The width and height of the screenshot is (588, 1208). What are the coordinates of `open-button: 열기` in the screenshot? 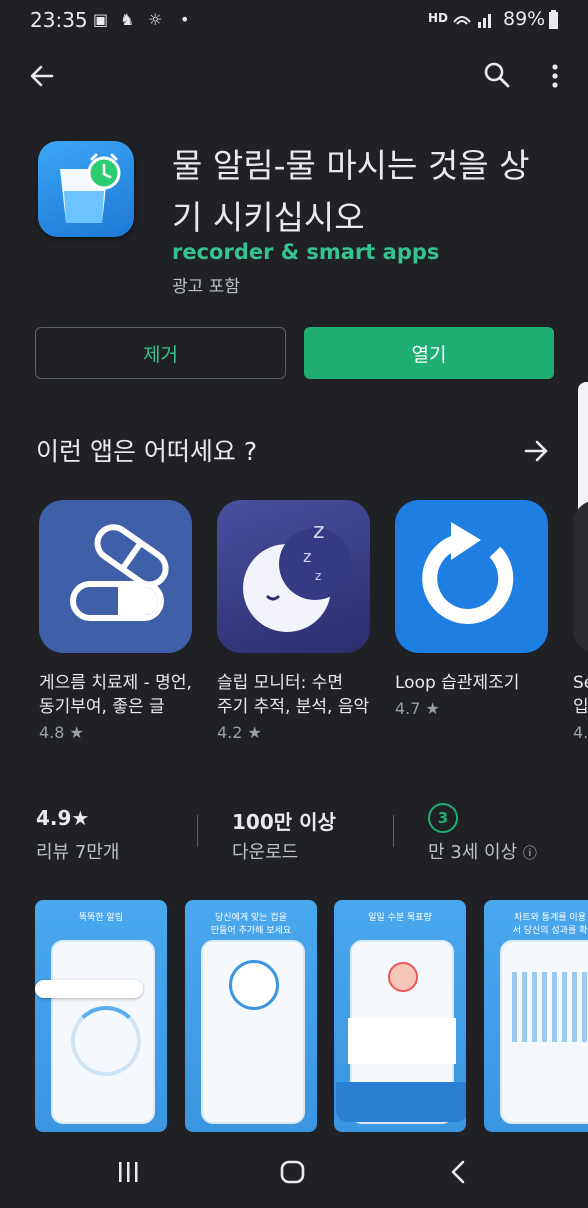 It's located at (429, 353).